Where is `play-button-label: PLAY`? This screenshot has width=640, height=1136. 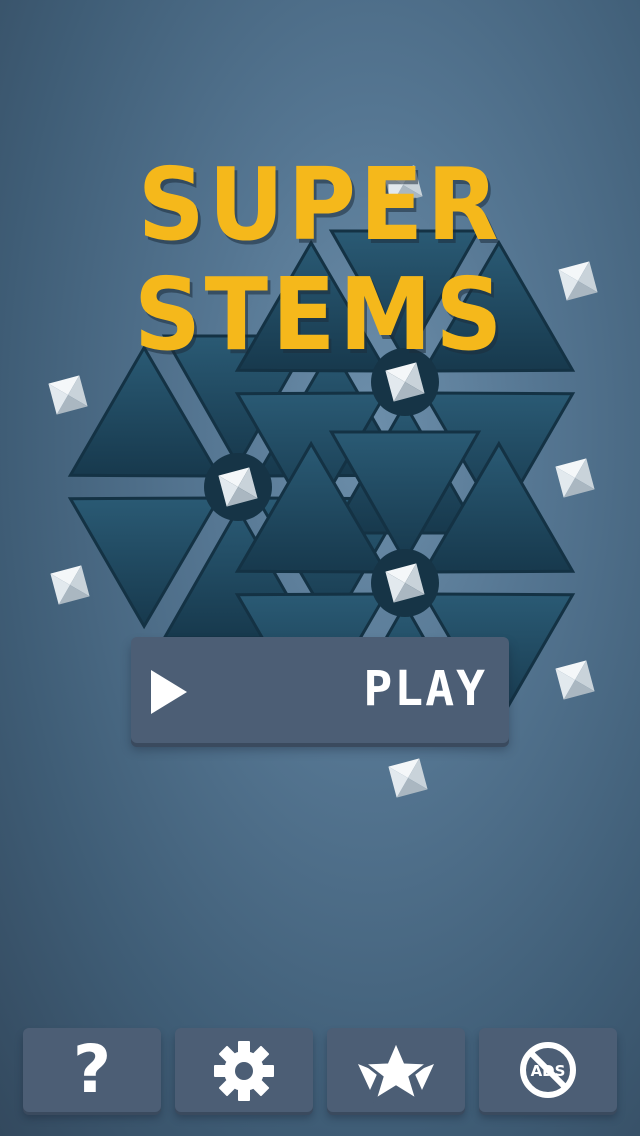
play-button-label: PLAY is located at coordinates (425, 689).